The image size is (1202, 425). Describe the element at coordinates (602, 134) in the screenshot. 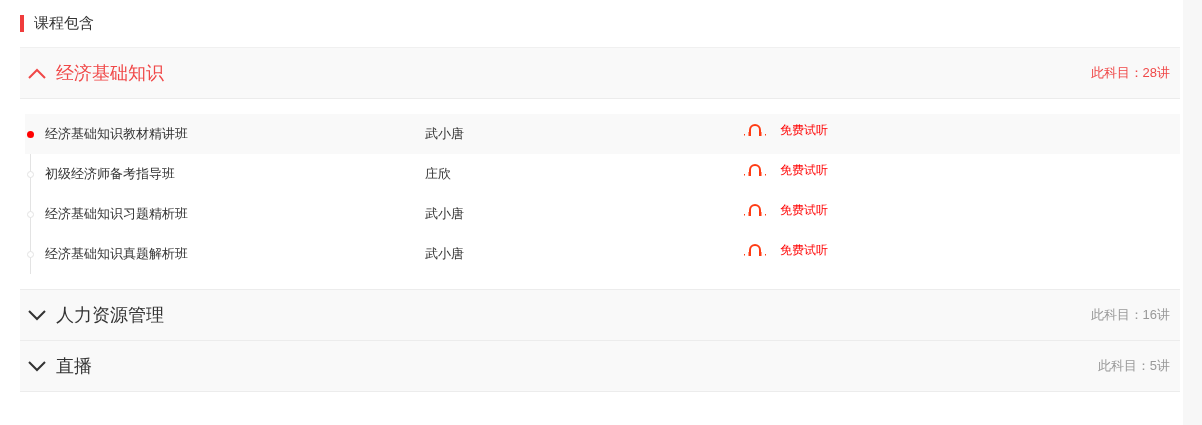

I see `lesson-row: 经济基础知识教材精讲班 武小唐 免费试听` at that location.